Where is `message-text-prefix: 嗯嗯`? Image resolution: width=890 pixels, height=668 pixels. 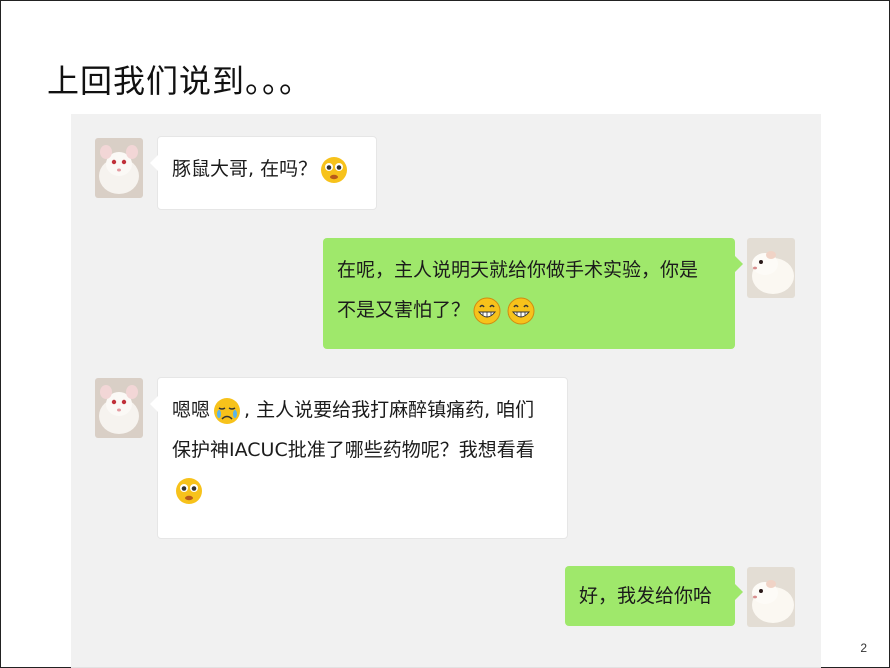 message-text-prefix: 嗯嗯 is located at coordinates (191, 410).